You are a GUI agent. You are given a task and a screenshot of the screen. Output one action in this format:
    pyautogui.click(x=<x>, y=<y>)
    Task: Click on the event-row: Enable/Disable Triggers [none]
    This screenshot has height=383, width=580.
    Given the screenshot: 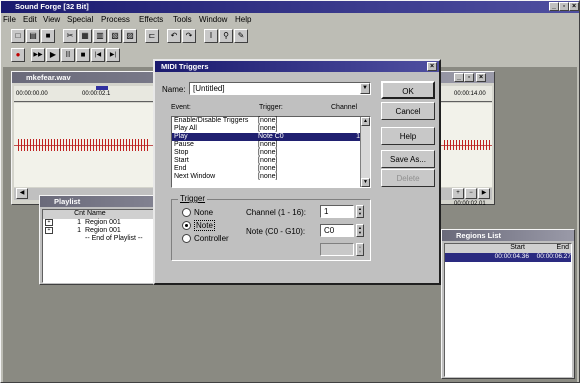 What is the action you would take?
    pyautogui.click(x=271, y=121)
    